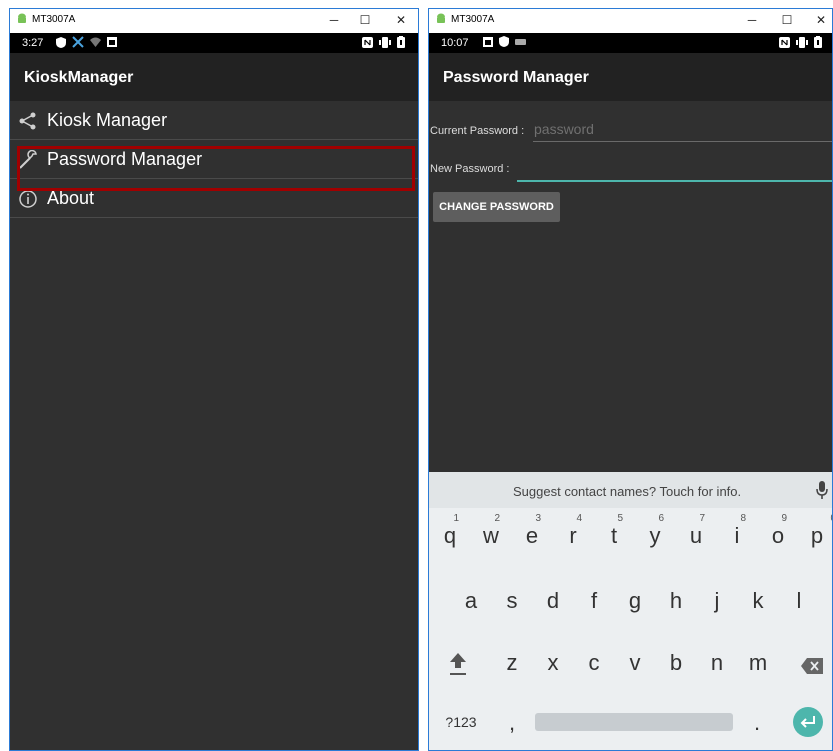  I want to click on key-a: a, so click(471, 601).